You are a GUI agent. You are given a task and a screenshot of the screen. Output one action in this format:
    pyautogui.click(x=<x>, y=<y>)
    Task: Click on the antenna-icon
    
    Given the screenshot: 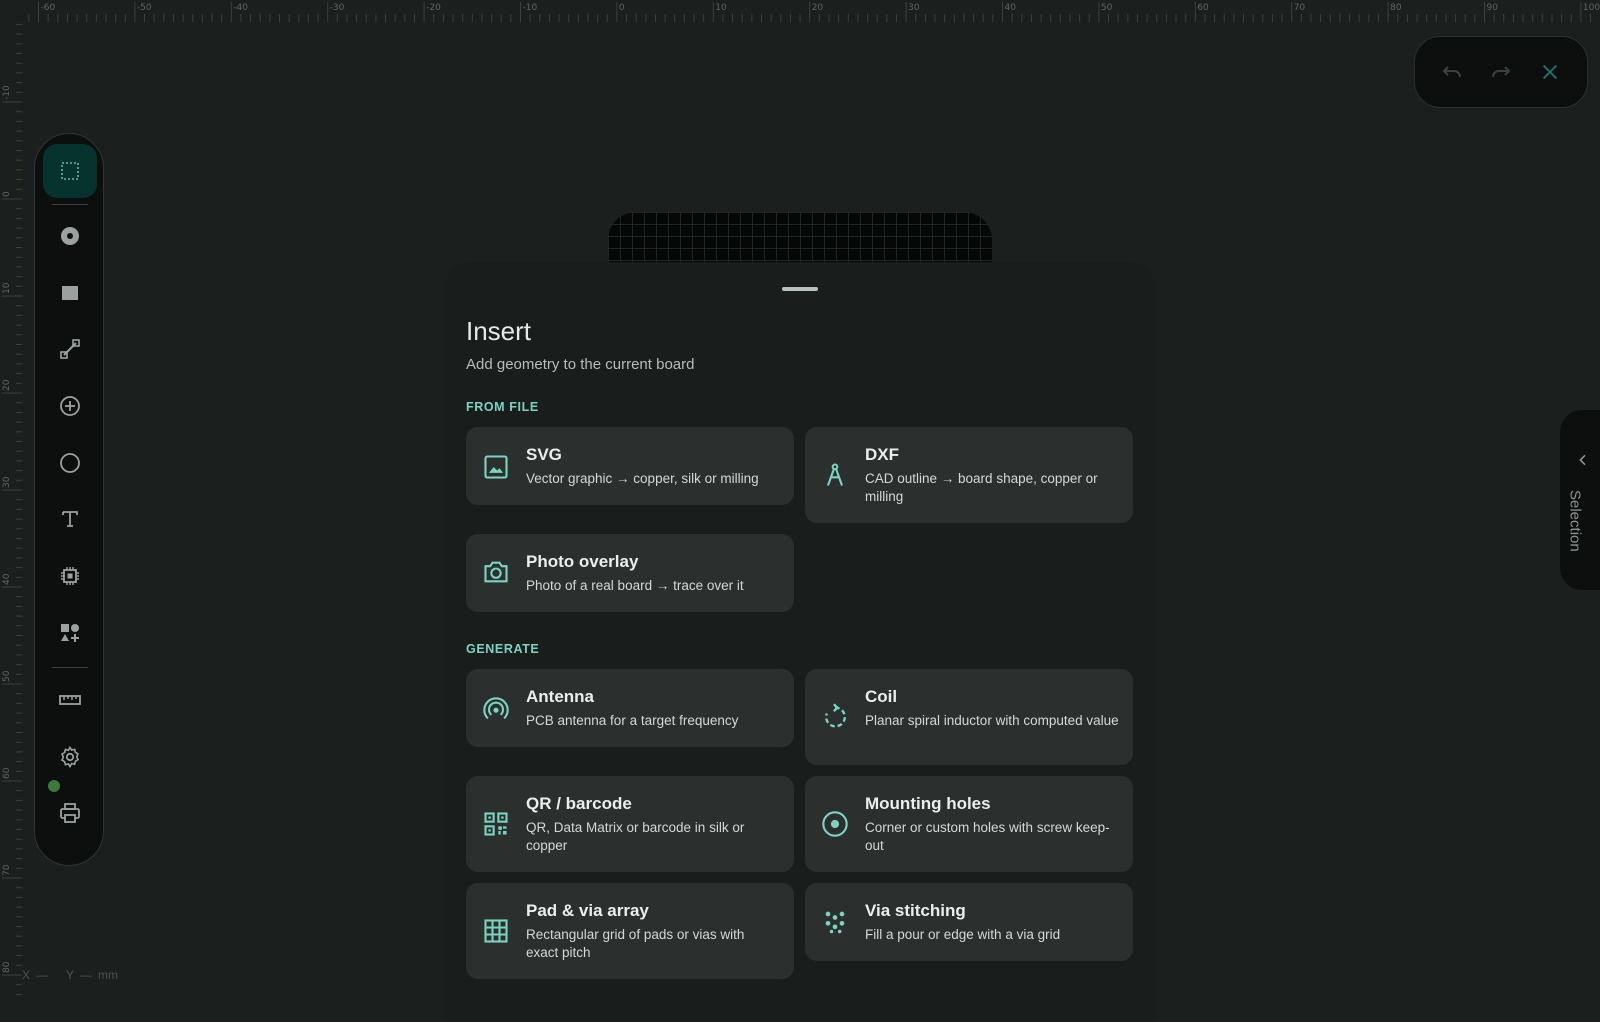 What is the action you would take?
    pyautogui.click(x=496, y=709)
    